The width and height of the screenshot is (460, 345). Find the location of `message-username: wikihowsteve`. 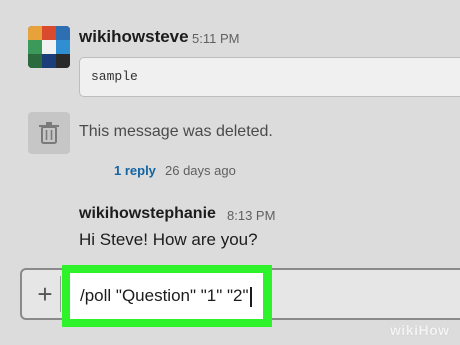

message-username: wikihowsteve is located at coordinates (134, 37).